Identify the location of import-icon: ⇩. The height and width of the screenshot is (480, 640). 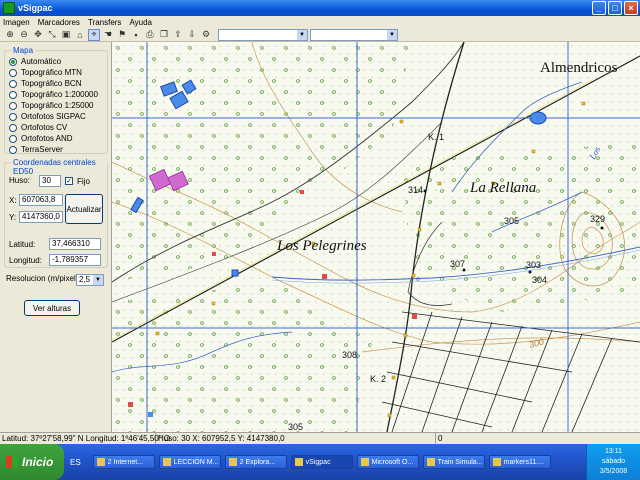
(192, 35).